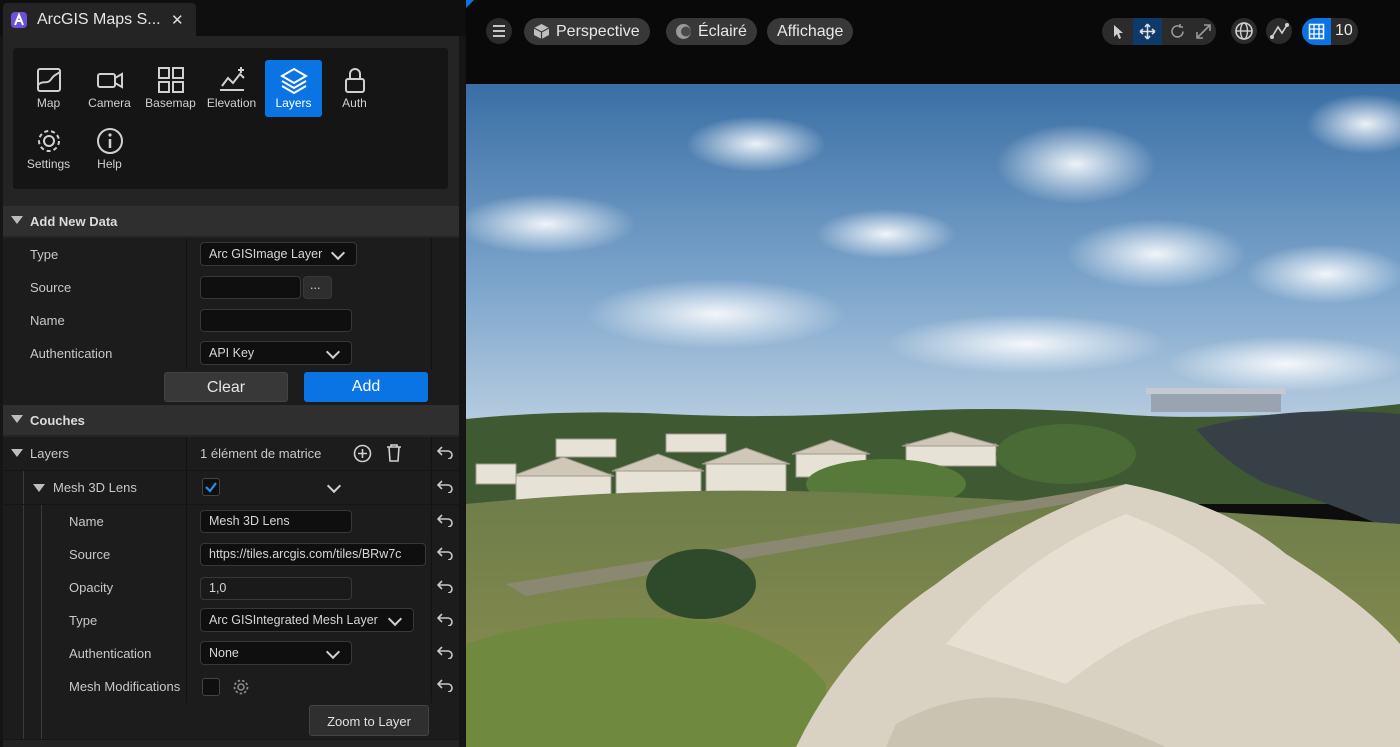 Image resolution: width=1400 pixels, height=747 pixels. I want to click on viewport-corner-marker, so click(470, 4).